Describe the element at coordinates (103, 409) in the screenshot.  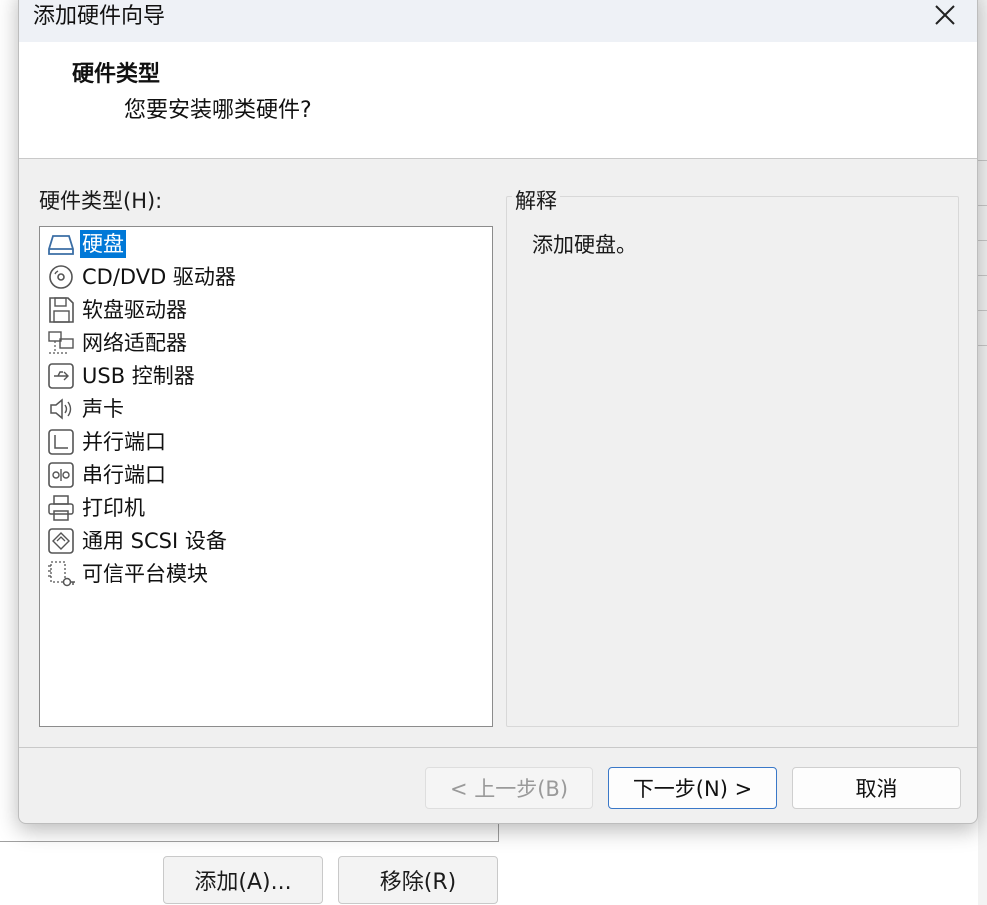
I see `list-item-label: 声卡` at that location.